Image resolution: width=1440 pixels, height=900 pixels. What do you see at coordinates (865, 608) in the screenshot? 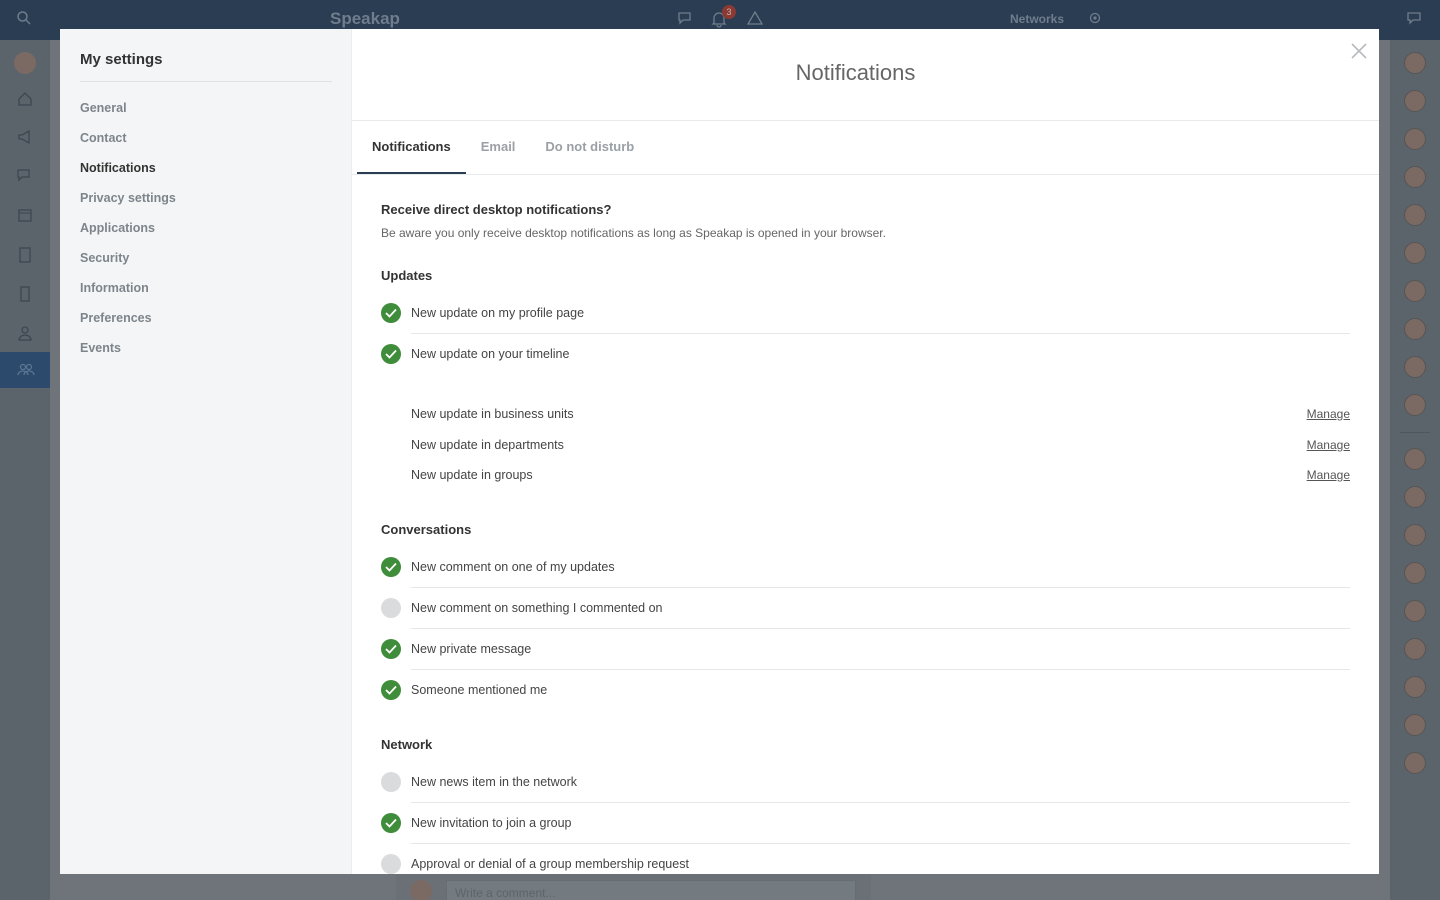
I see `list-item: New comment on something I commented on` at bounding box center [865, 608].